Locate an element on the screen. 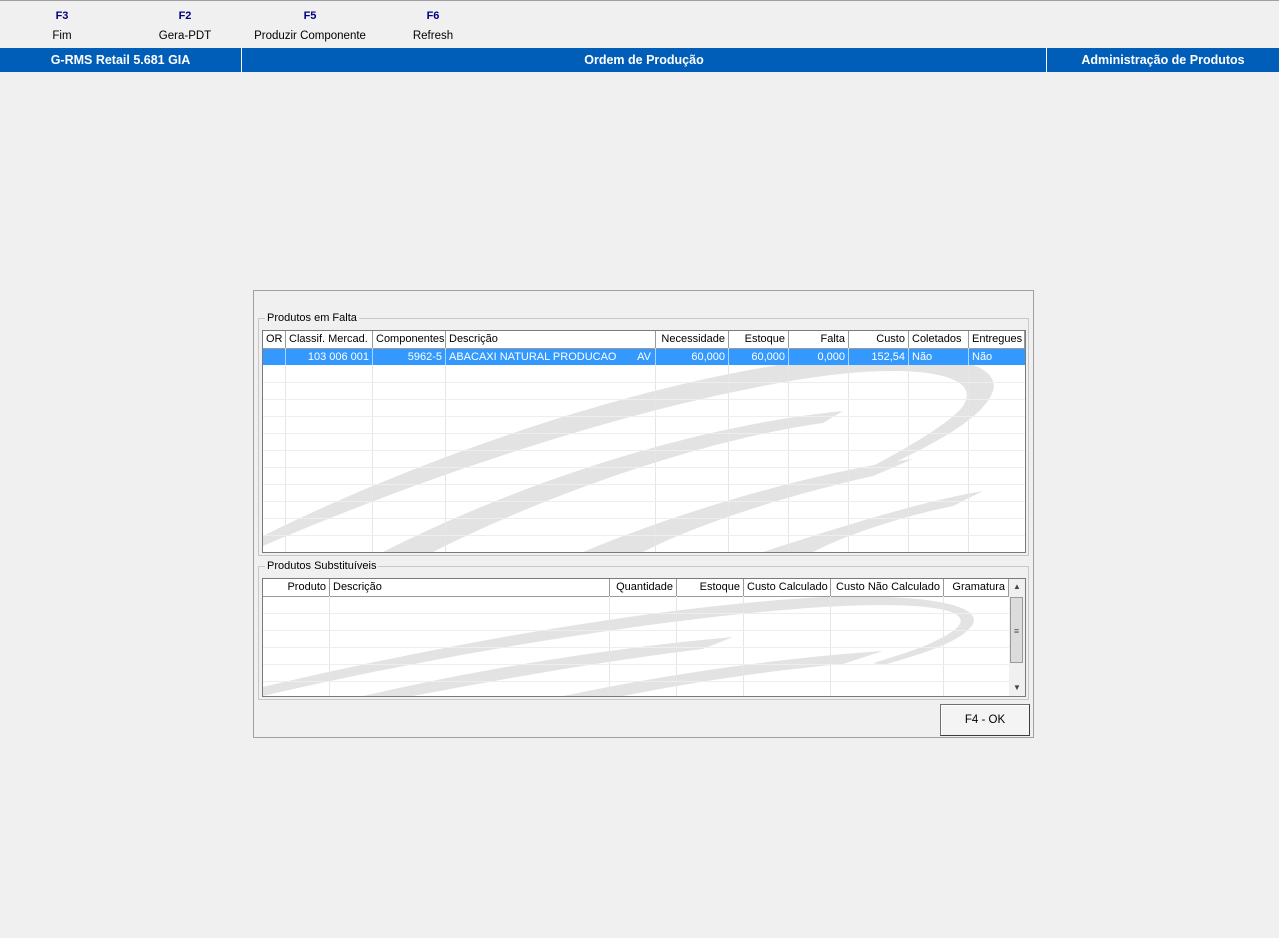  fkey-label: Gera-PDT is located at coordinates (185, 36).